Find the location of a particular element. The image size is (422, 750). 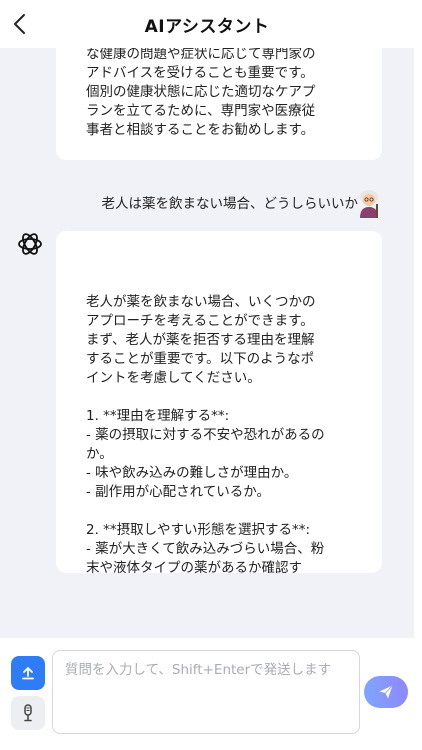

user-avatar is located at coordinates (369, 203).